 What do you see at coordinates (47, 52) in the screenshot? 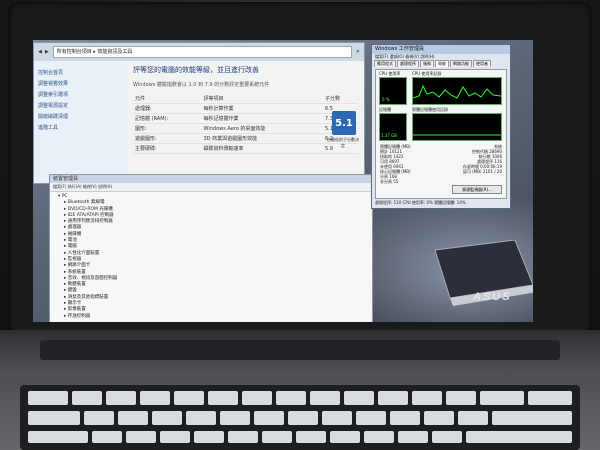
I see `forward-icon: ▶` at bounding box center [47, 52].